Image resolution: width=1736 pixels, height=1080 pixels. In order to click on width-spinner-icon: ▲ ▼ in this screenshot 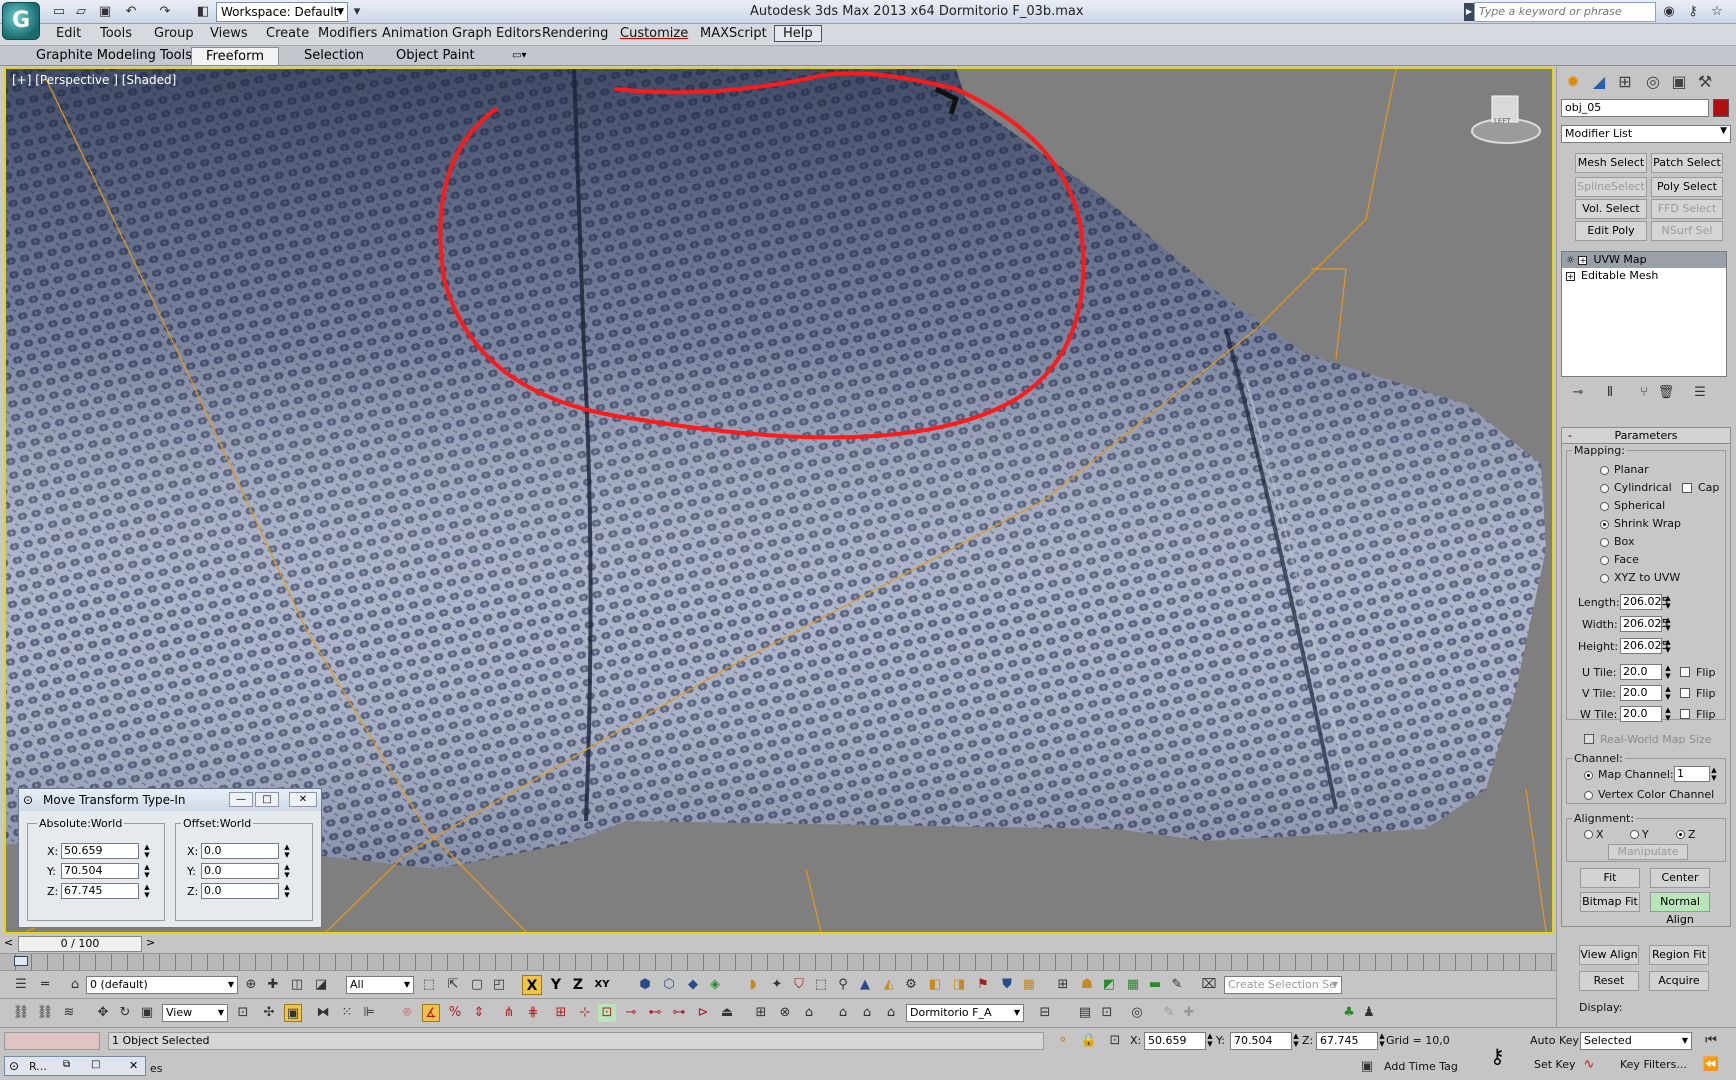, I will do `click(1668, 624)`.